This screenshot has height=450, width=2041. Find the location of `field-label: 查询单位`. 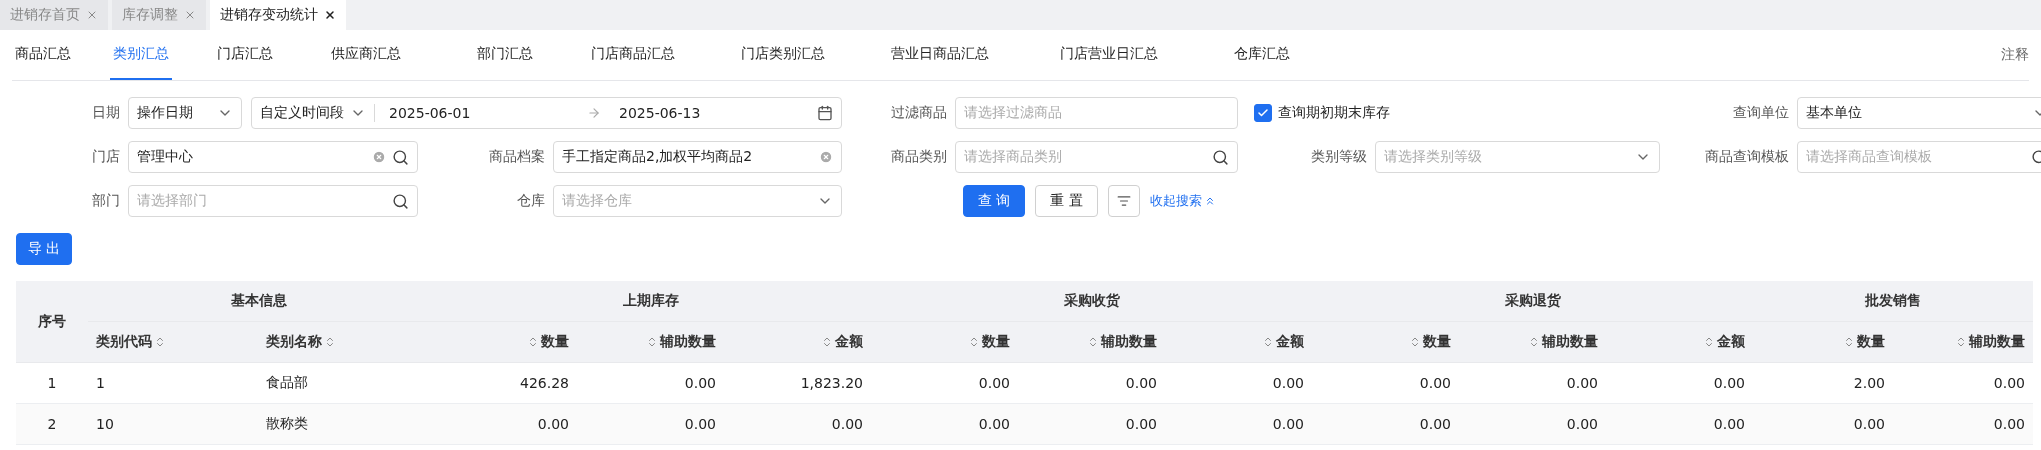

field-label: 查询单位 is located at coordinates (1761, 113).